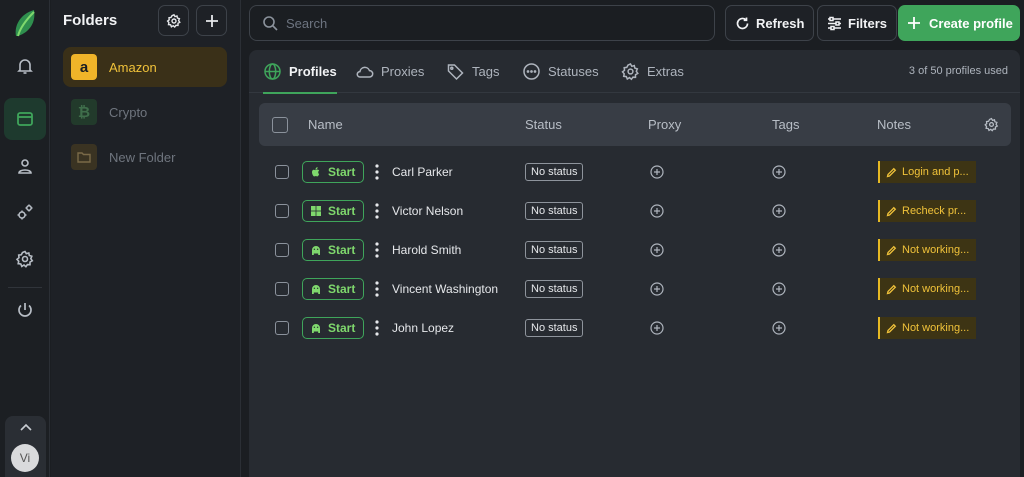 The image size is (1024, 477). Describe the element at coordinates (664, 124) in the screenshot. I see `column-proxy: Proxy` at that location.